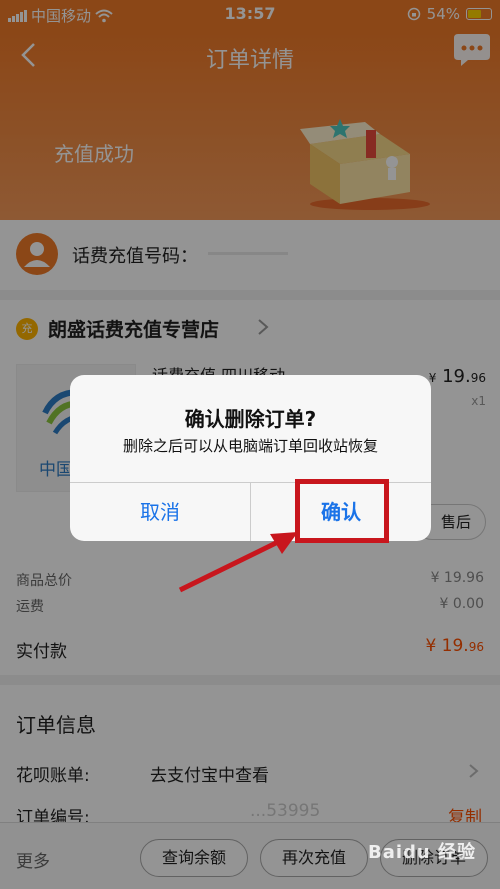 The width and height of the screenshot is (500, 889). What do you see at coordinates (250, 446) in the screenshot?
I see `dialog-message: 删除之后可以从电脑端订单回收站恢复` at bounding box center [250, 446].